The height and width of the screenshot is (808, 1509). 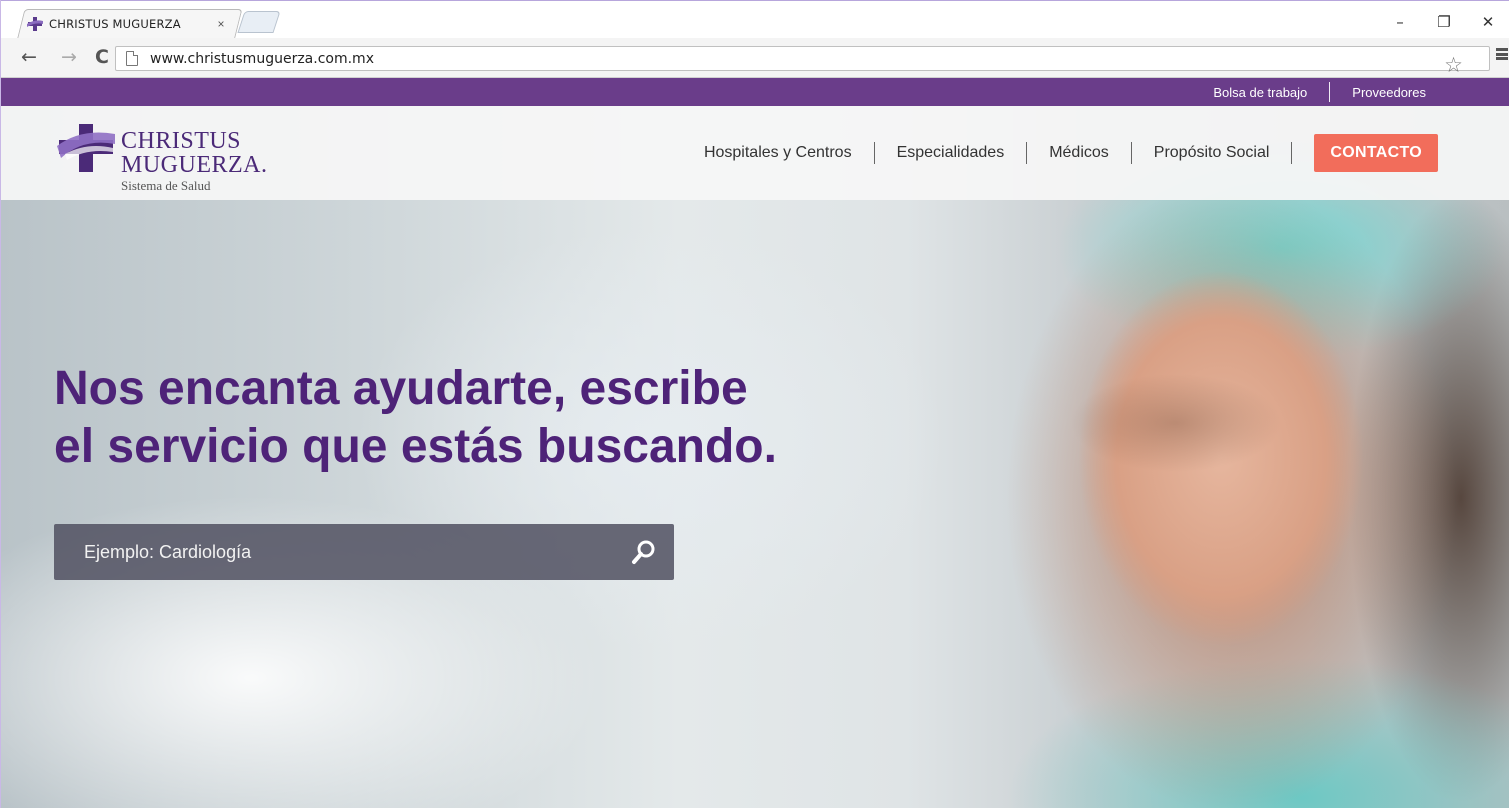 I want to click on page-icon, so click(x=132, y=58).